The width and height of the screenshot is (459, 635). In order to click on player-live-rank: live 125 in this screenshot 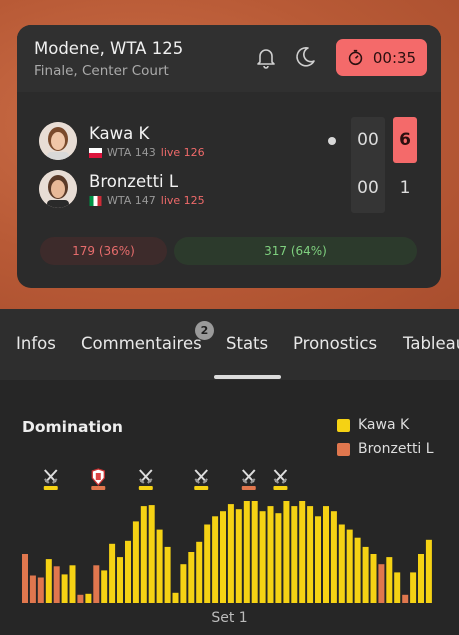, I will do `click(182, 200)`.